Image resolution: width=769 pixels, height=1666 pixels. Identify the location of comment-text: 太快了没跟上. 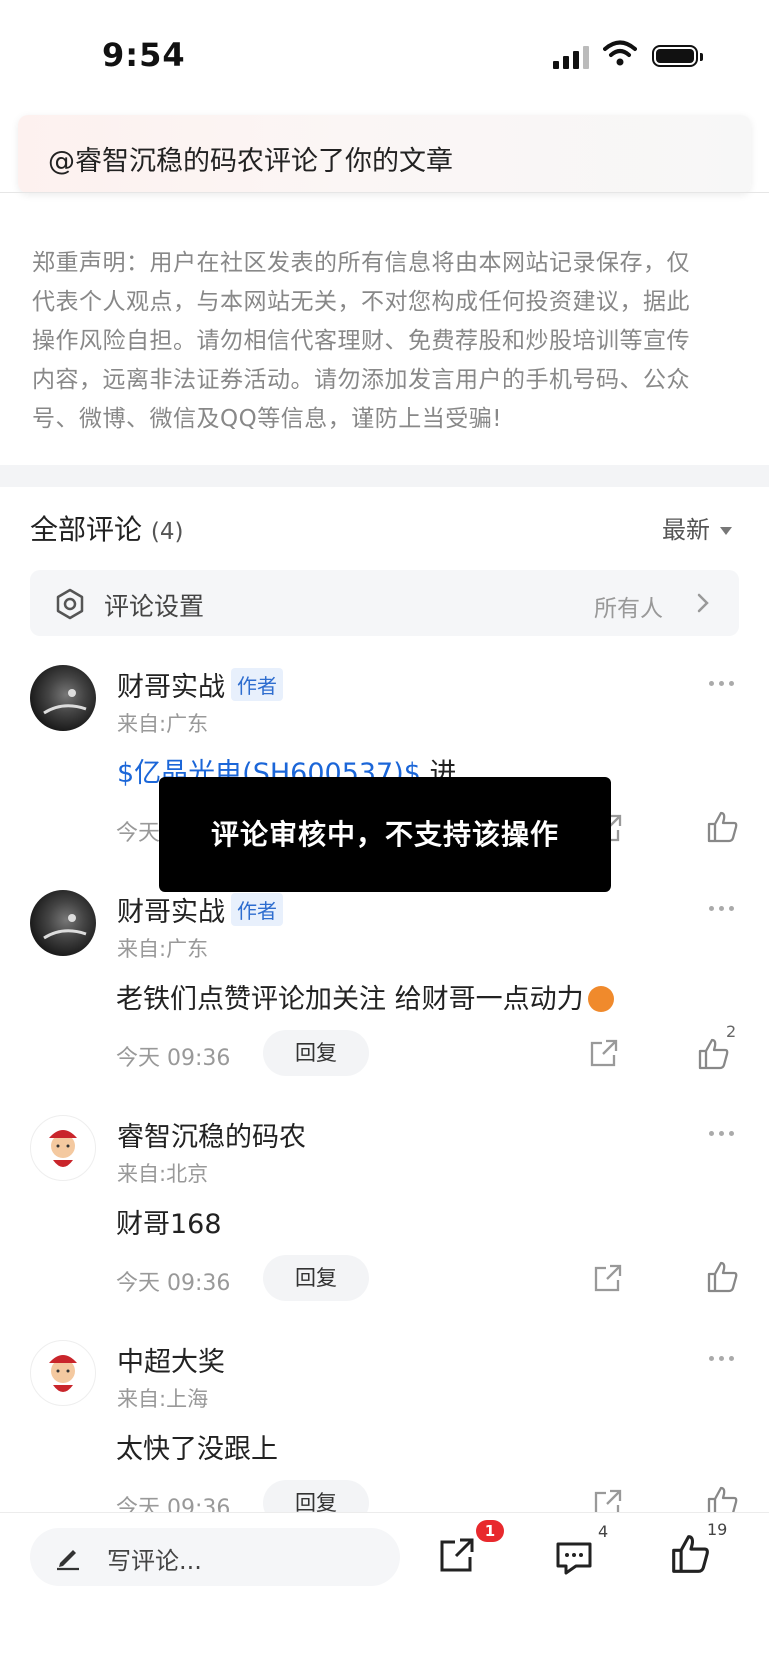
(197, 1449).